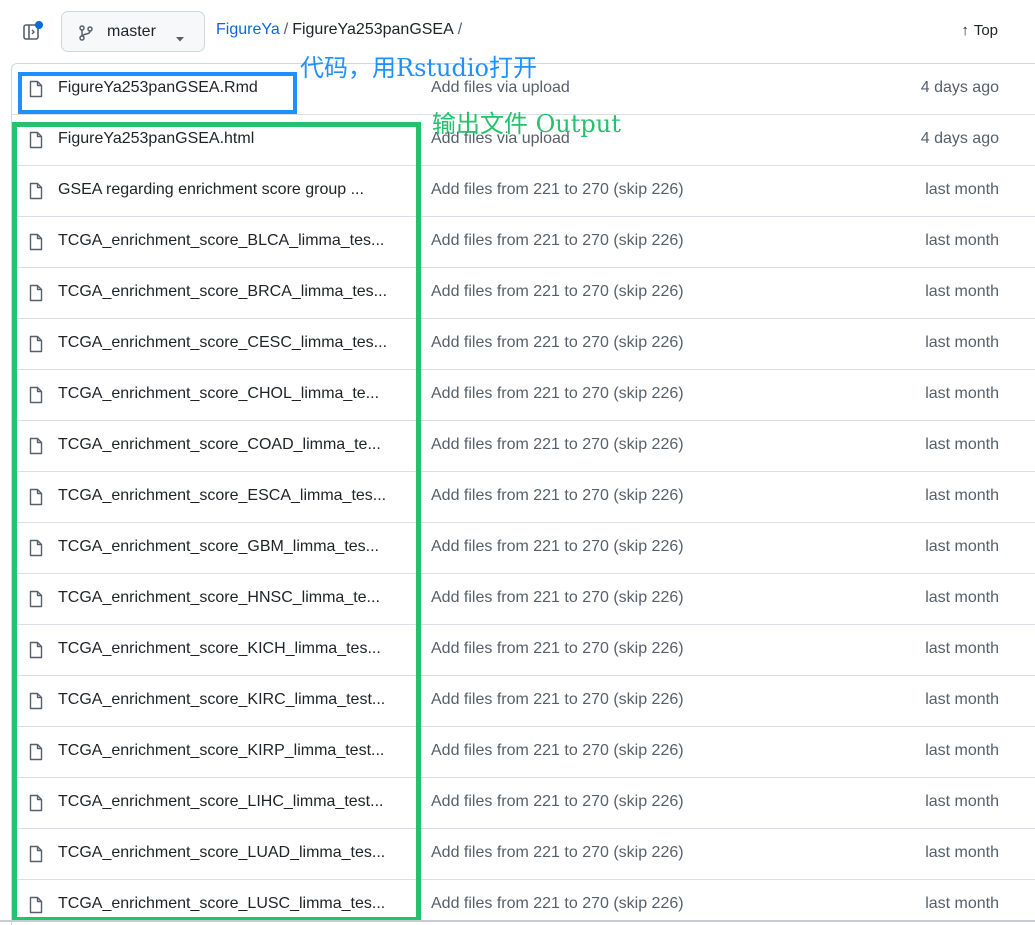  I want to click on sidebar-expand-icon, so click(33, 31).